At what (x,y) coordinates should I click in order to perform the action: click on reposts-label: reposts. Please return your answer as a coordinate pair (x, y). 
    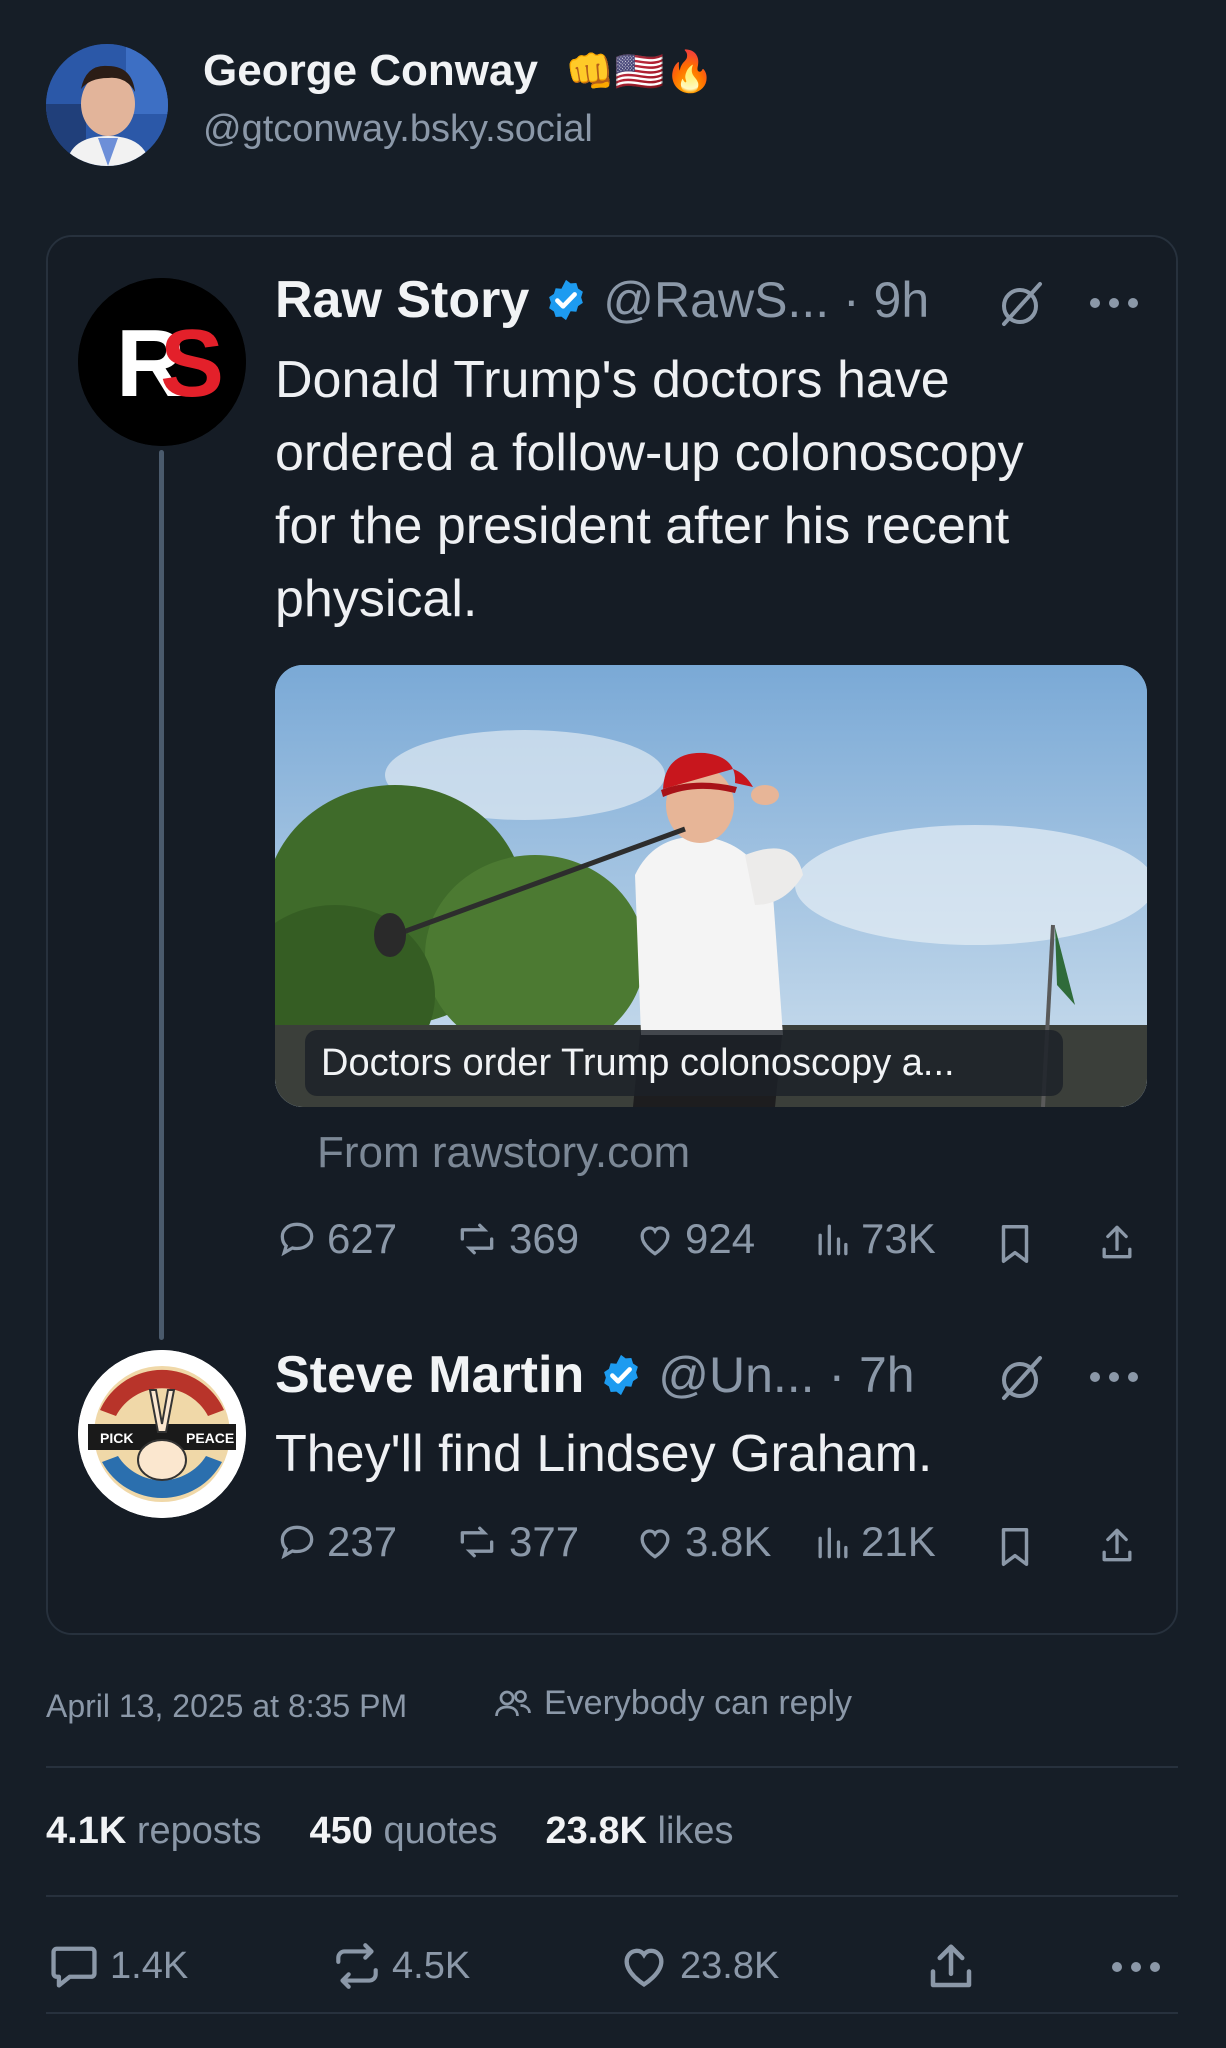
    Looking at the image, I should click on (199, 1831).